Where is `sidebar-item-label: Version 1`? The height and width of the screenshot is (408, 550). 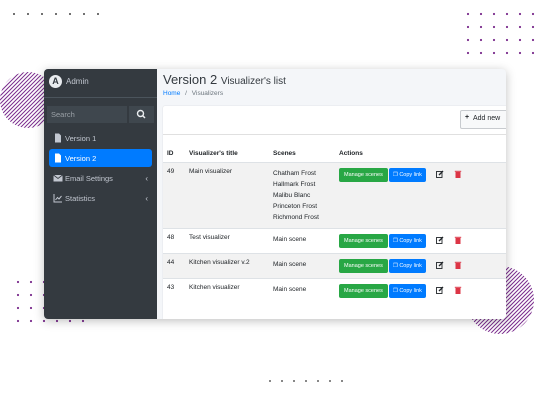 sidebar-item-label: Version 1 is located at coordinates (81, 138).